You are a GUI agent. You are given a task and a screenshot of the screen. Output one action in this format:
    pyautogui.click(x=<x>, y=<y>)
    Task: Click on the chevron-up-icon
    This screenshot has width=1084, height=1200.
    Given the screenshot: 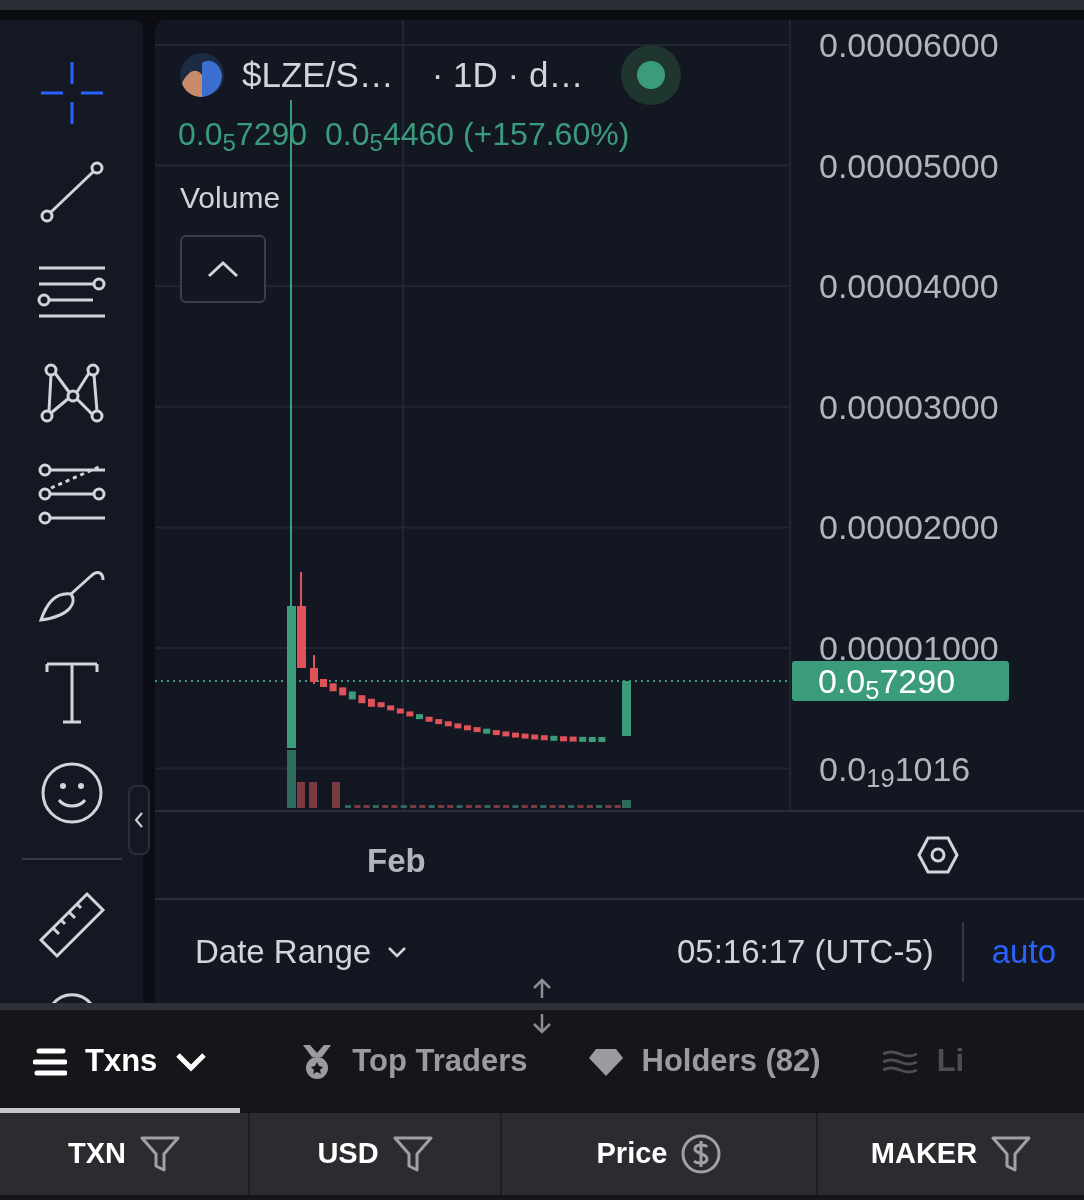 What is the action you would take?
    pyautogui.click(x=223, y=269)
    